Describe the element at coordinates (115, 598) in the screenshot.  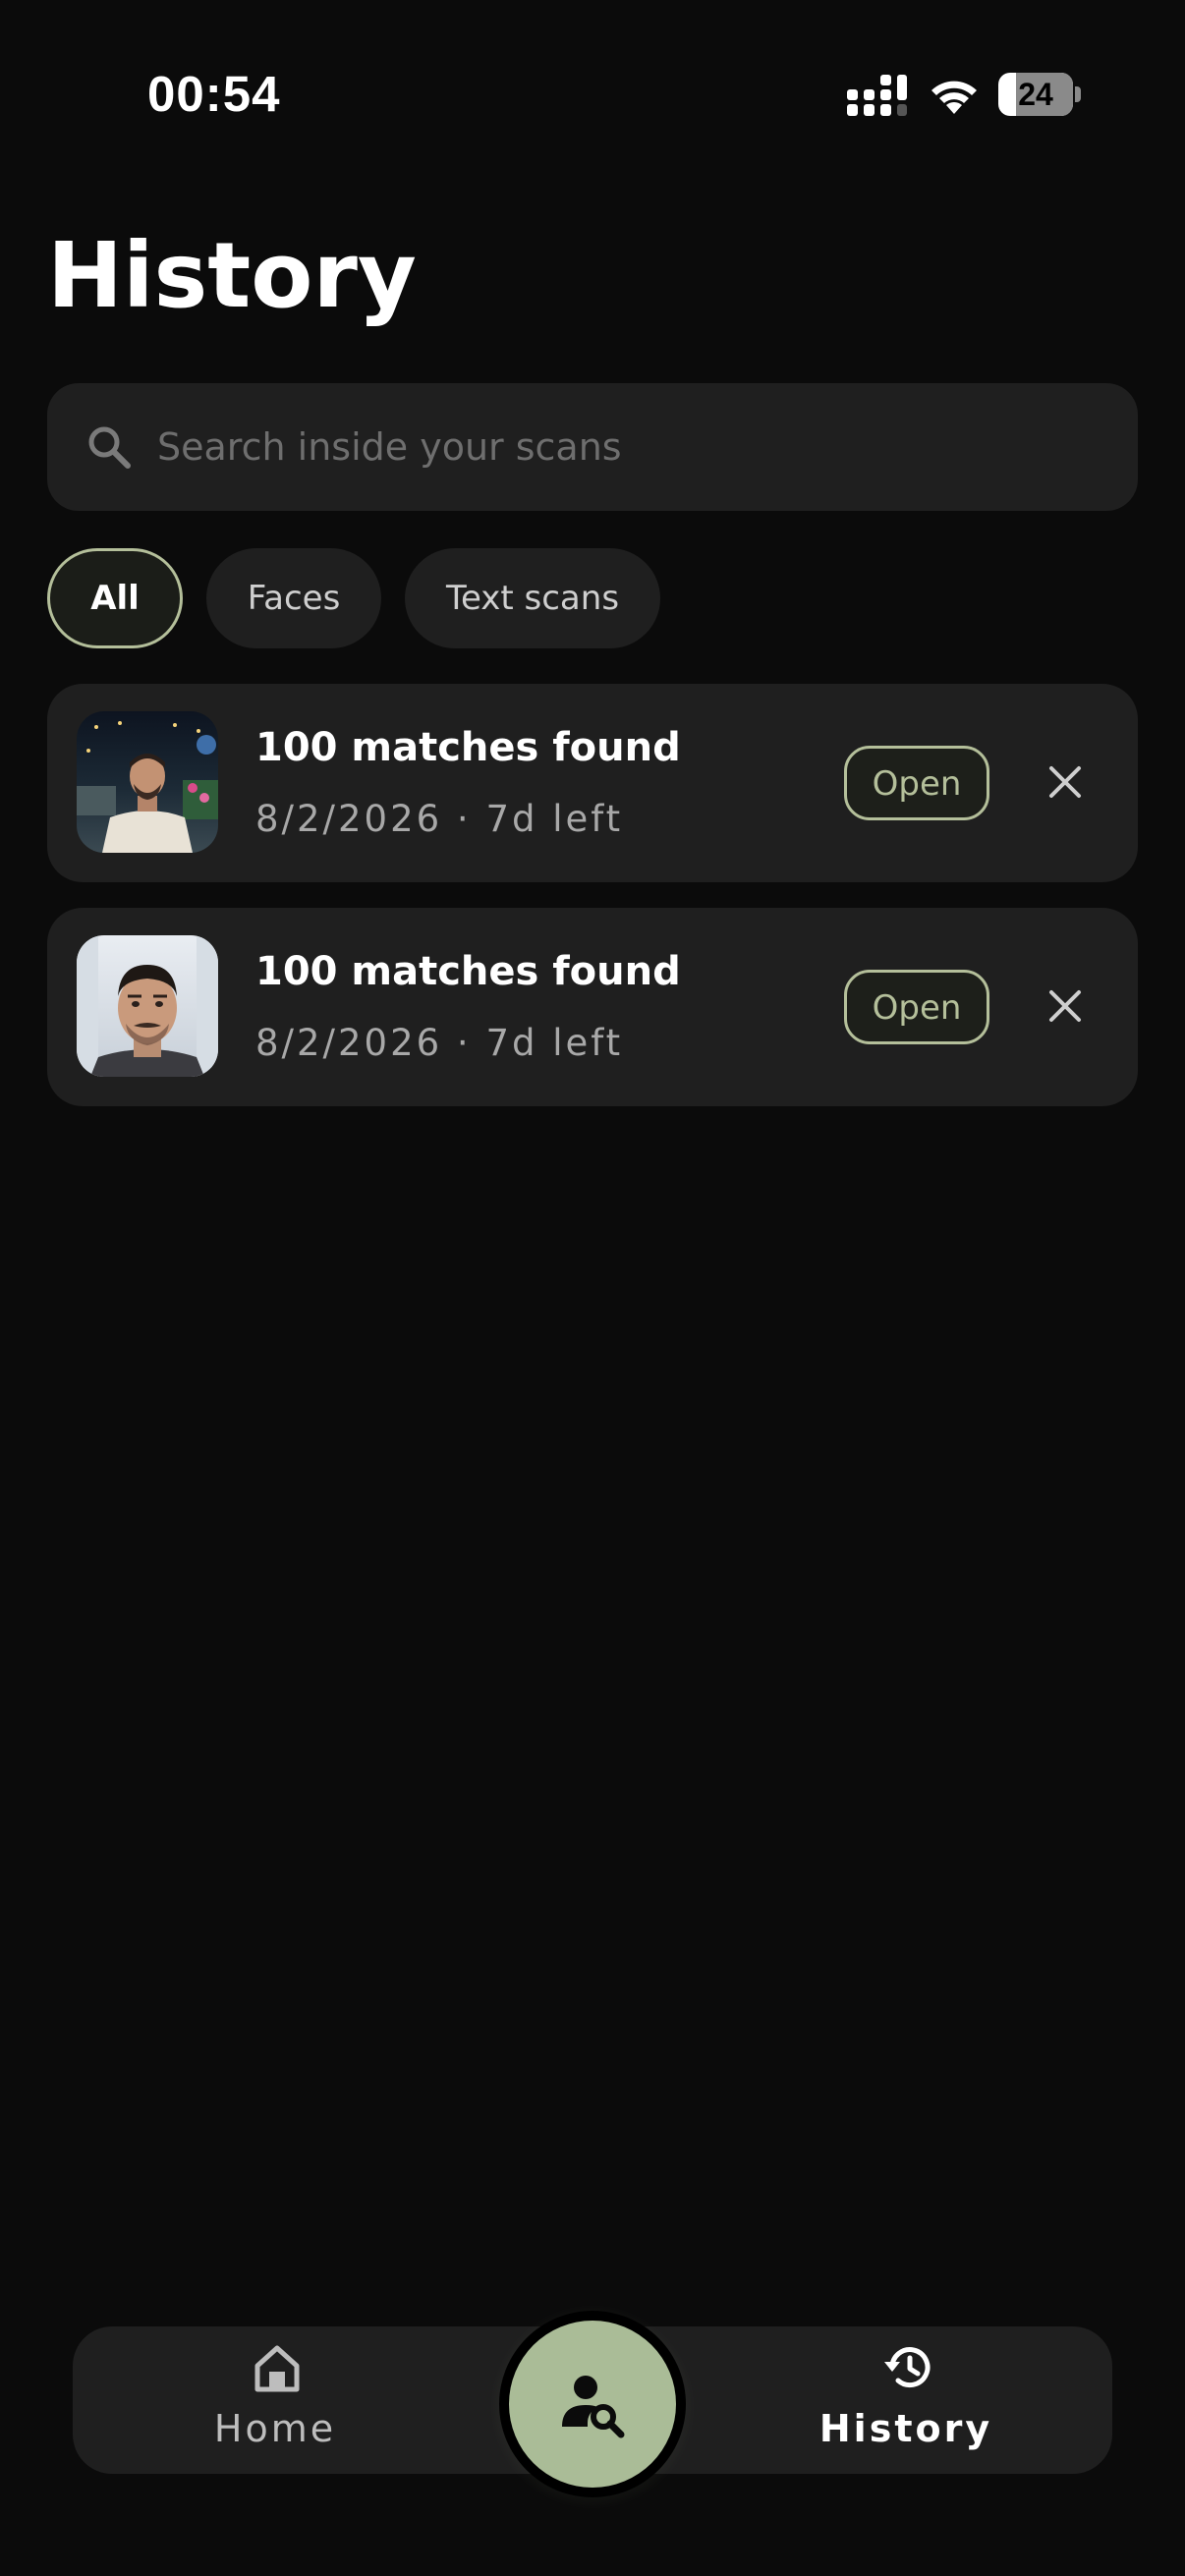
I see `filter-all: All` at that location.